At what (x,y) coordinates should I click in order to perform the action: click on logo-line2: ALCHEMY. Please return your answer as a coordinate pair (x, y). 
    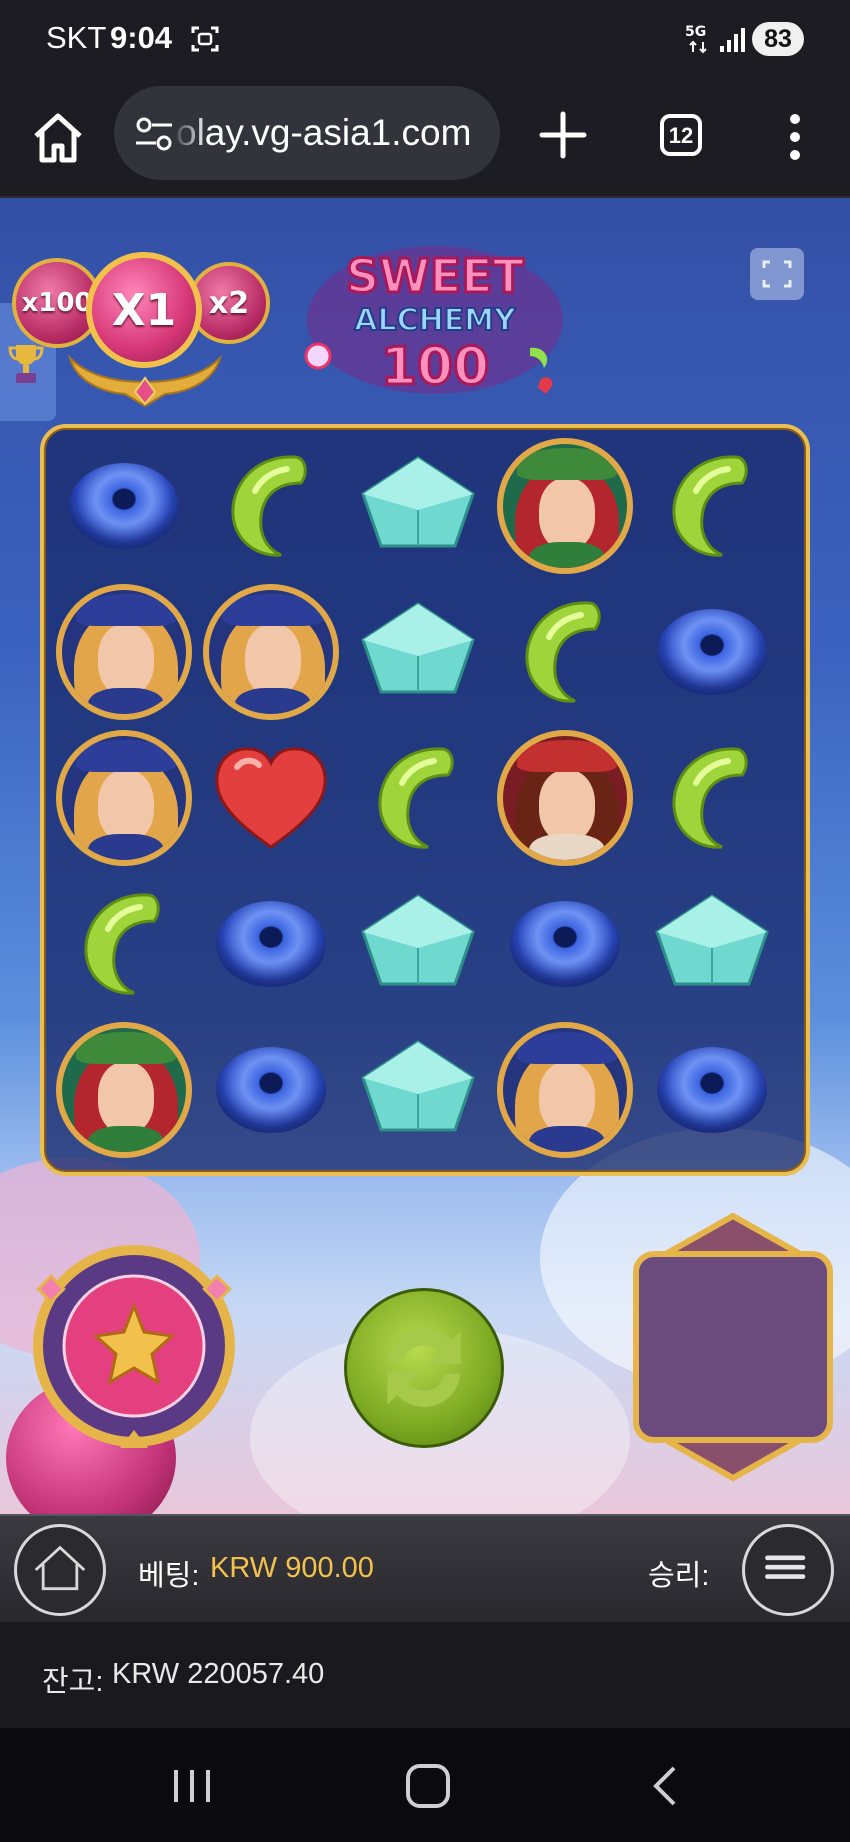
    Looking at the image, I should click on (435, 320).